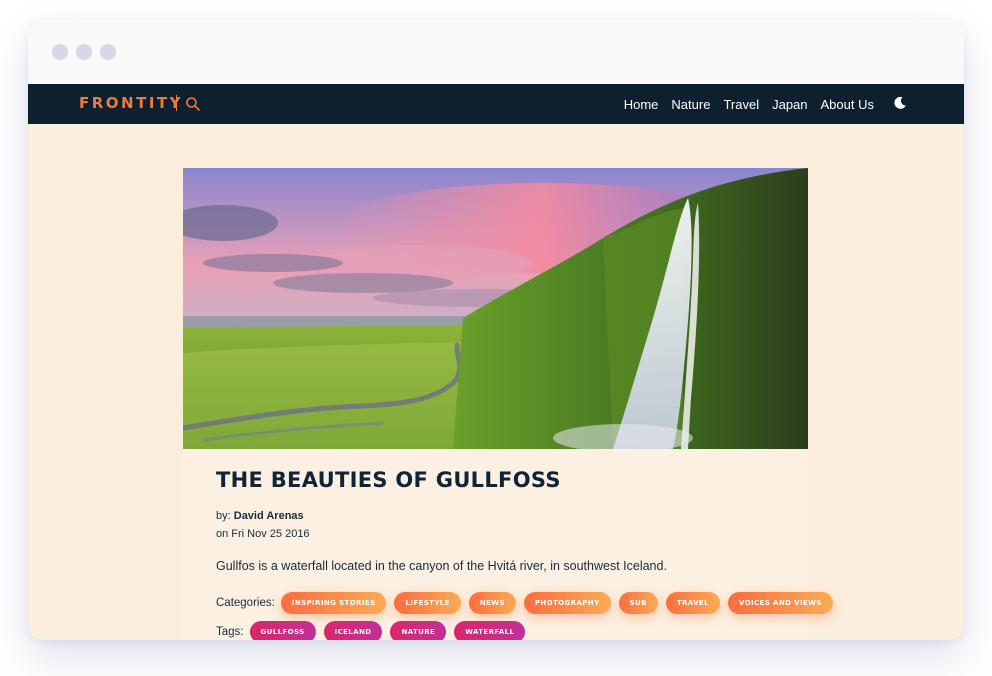  Describe the element at coordinates (847, 104) in the screenshot. I see `menu-item-about-us: About Us` at that location.